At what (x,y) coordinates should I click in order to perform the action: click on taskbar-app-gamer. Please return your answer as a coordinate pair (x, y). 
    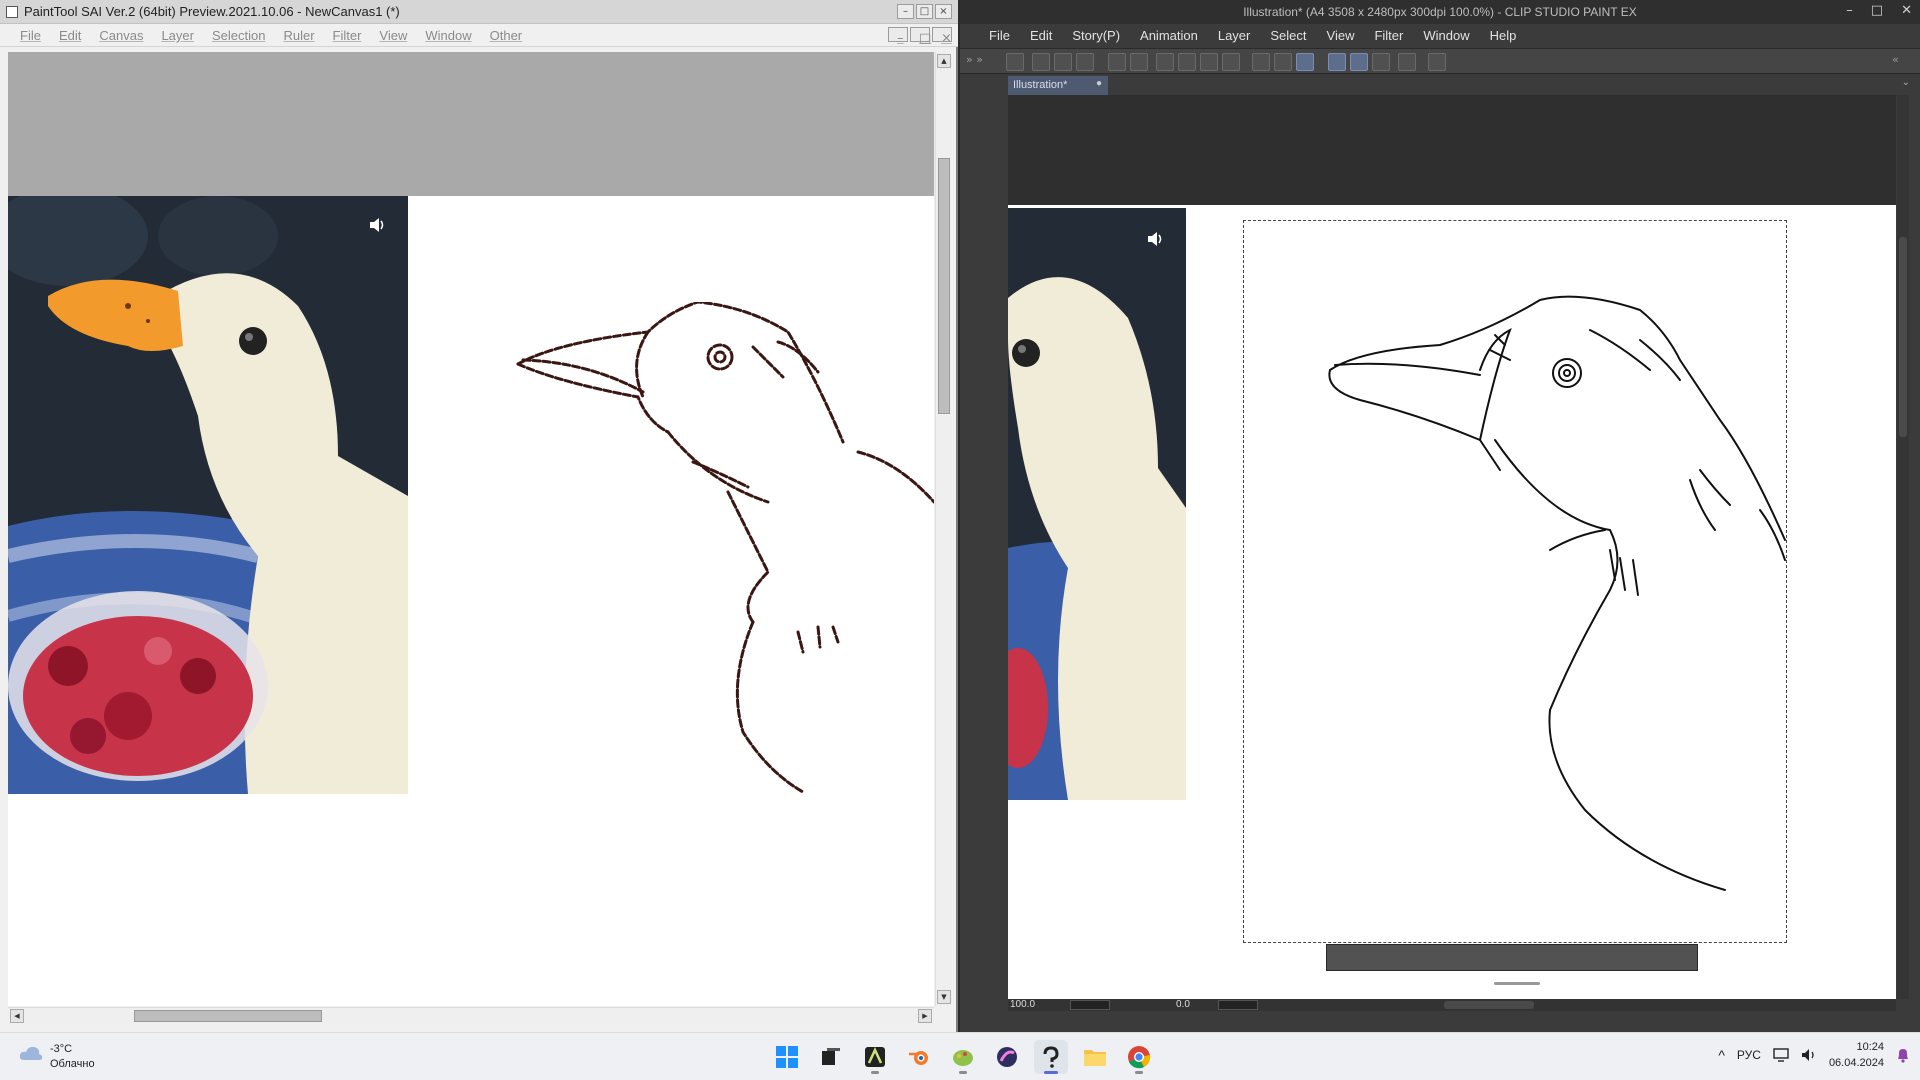
    Looking at the image, I should click on (875, 1057).